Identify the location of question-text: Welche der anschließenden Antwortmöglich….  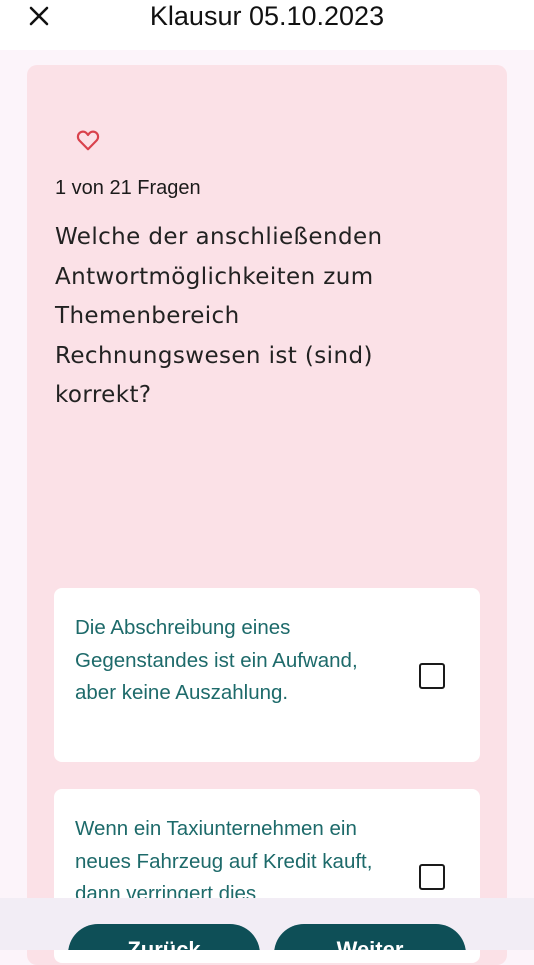
(219, 316).